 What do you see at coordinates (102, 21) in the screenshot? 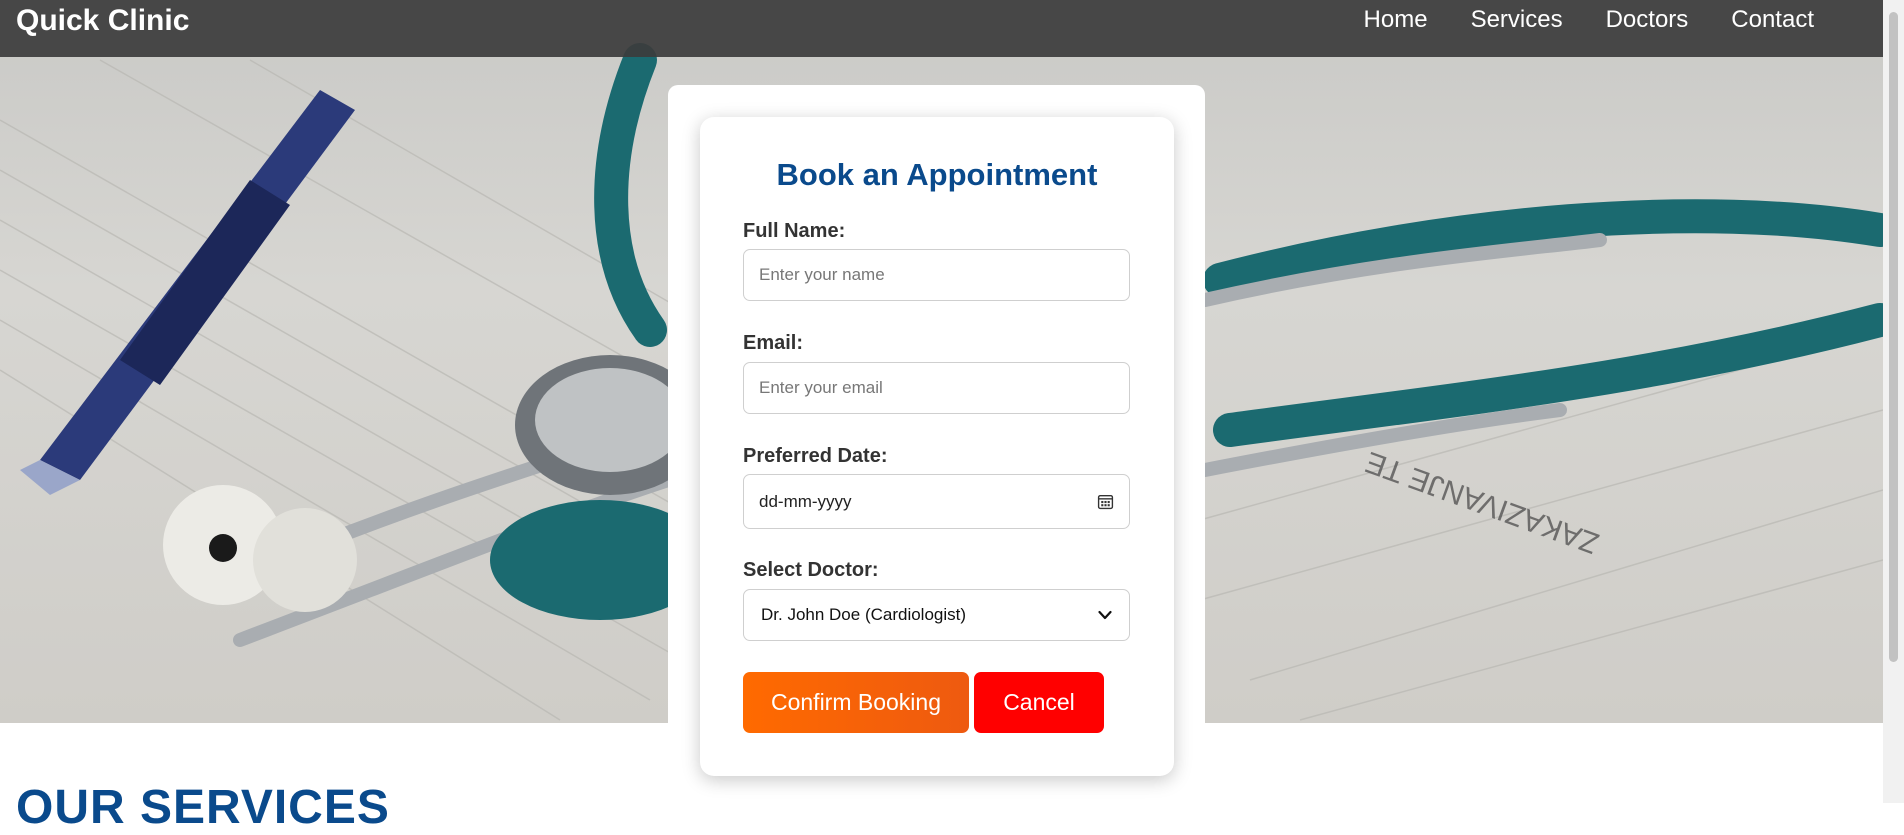
I see `brand-logo: Quick Clinic` at bounding box center [102, 21].